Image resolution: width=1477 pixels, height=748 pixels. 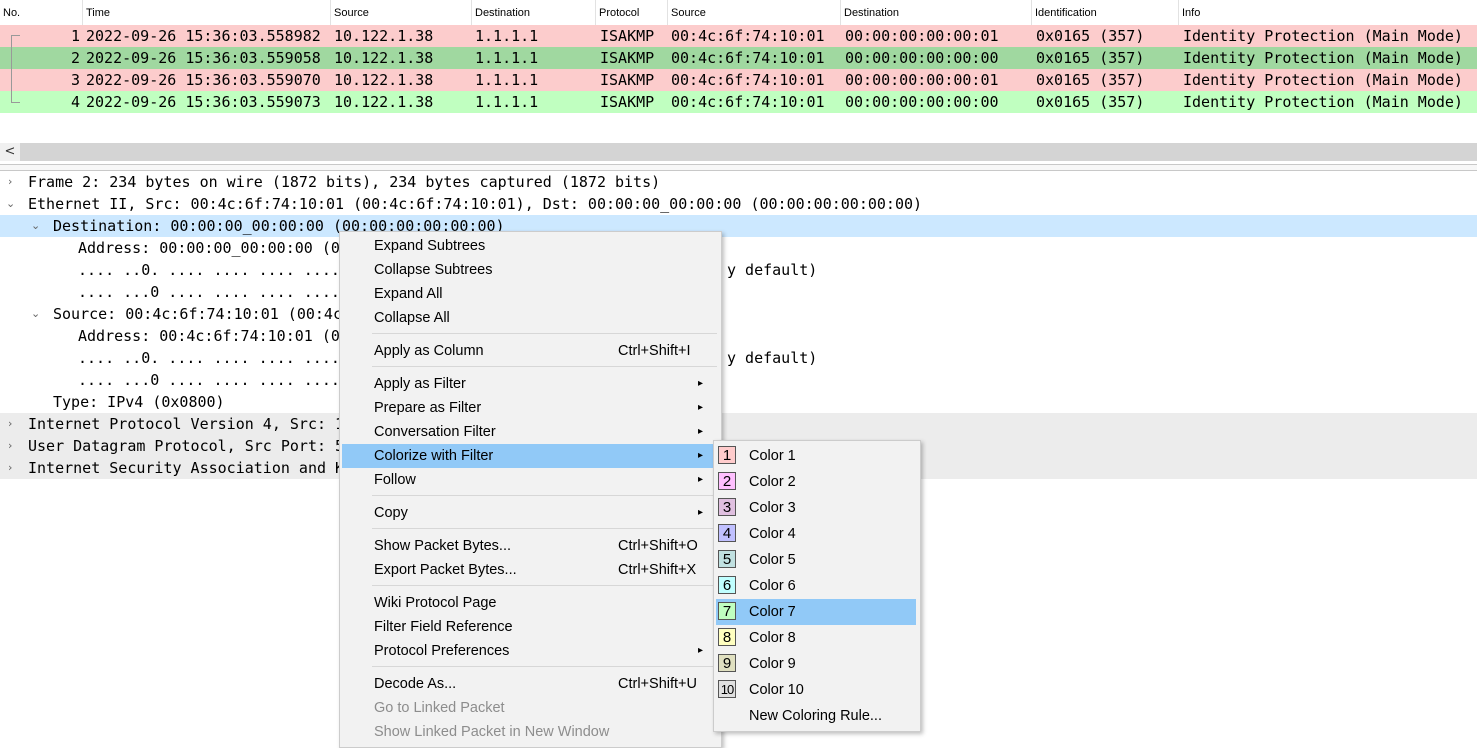 I want to click on menu-item-apply-as-filter: Apply as Filter ▸, so click(x=530, y=384).